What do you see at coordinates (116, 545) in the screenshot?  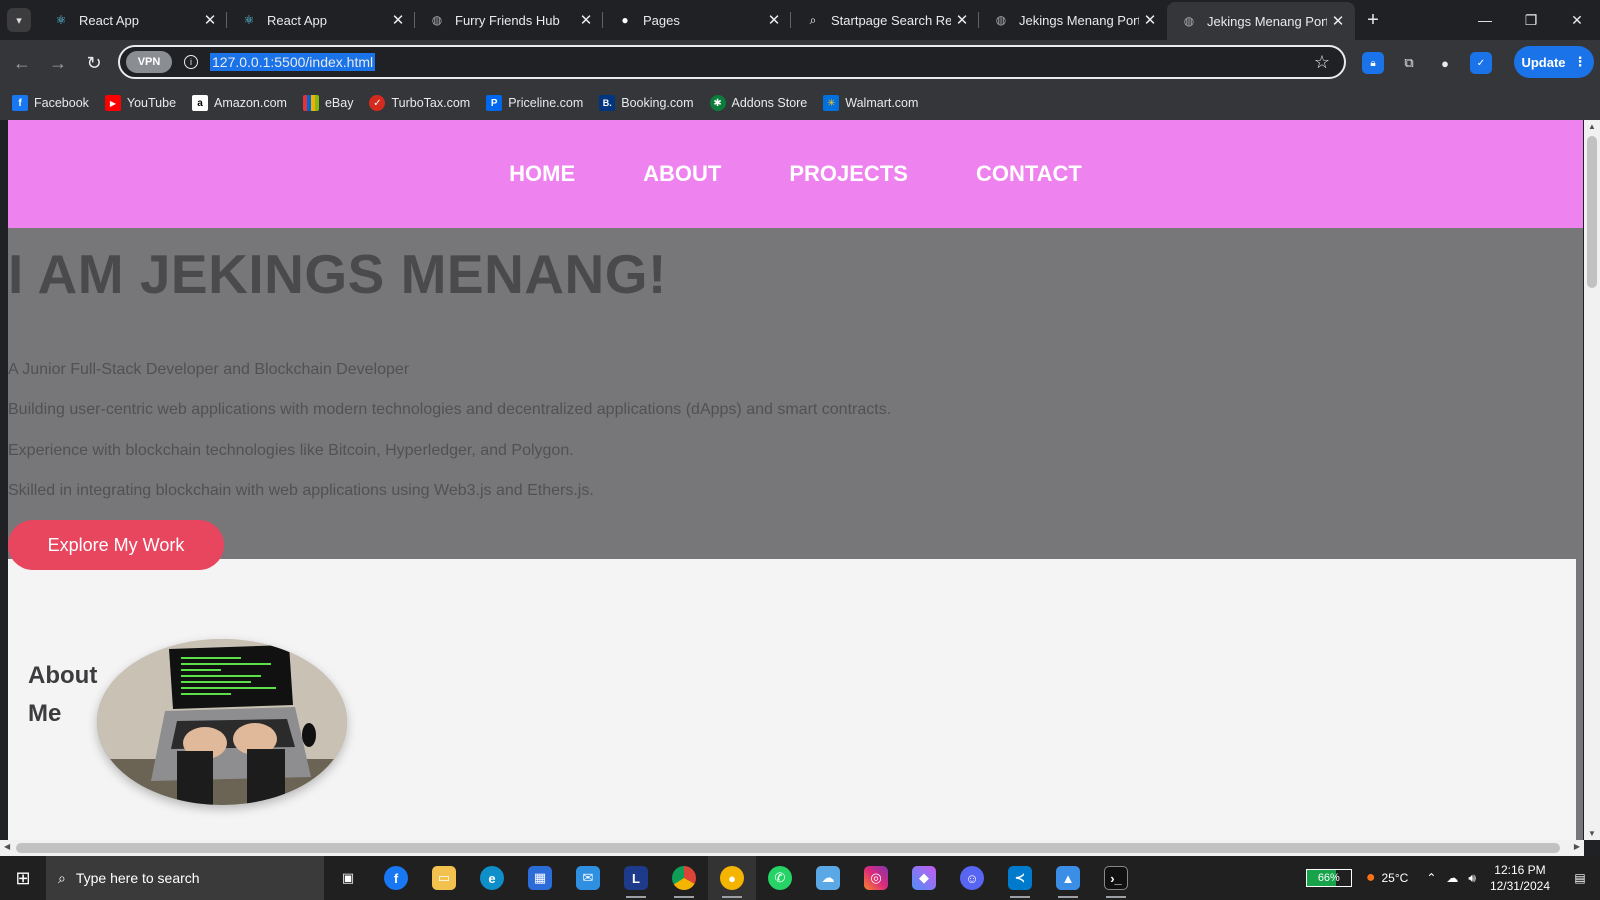 I see `explore-my-work-button: Explore My Work` at bounding box center [116, 545].